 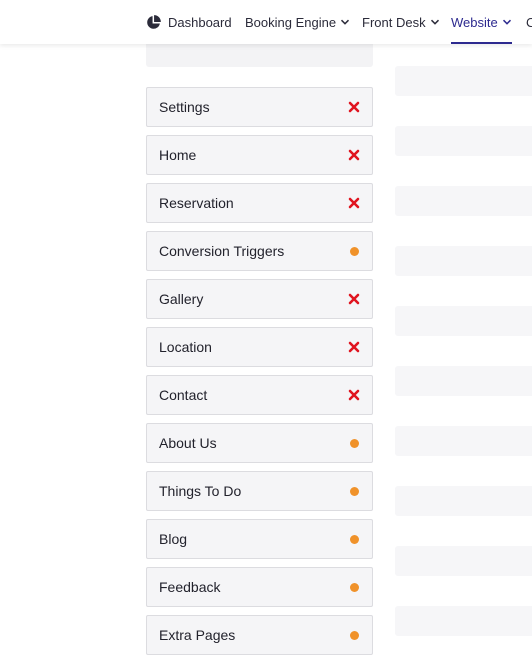 What do you see at coordinates (259, 55) in the screenshot?
I see `collapsed-panel-placeholder` at bounding box center [259, 55].